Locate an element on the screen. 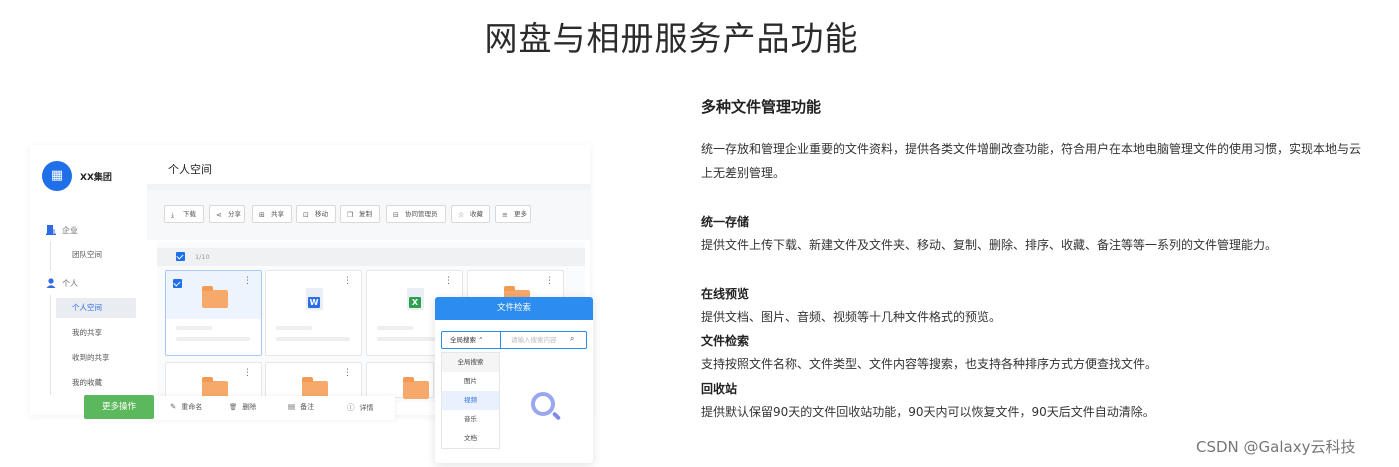  nav-group-label: 个人 is located at coordinates (70, 283).